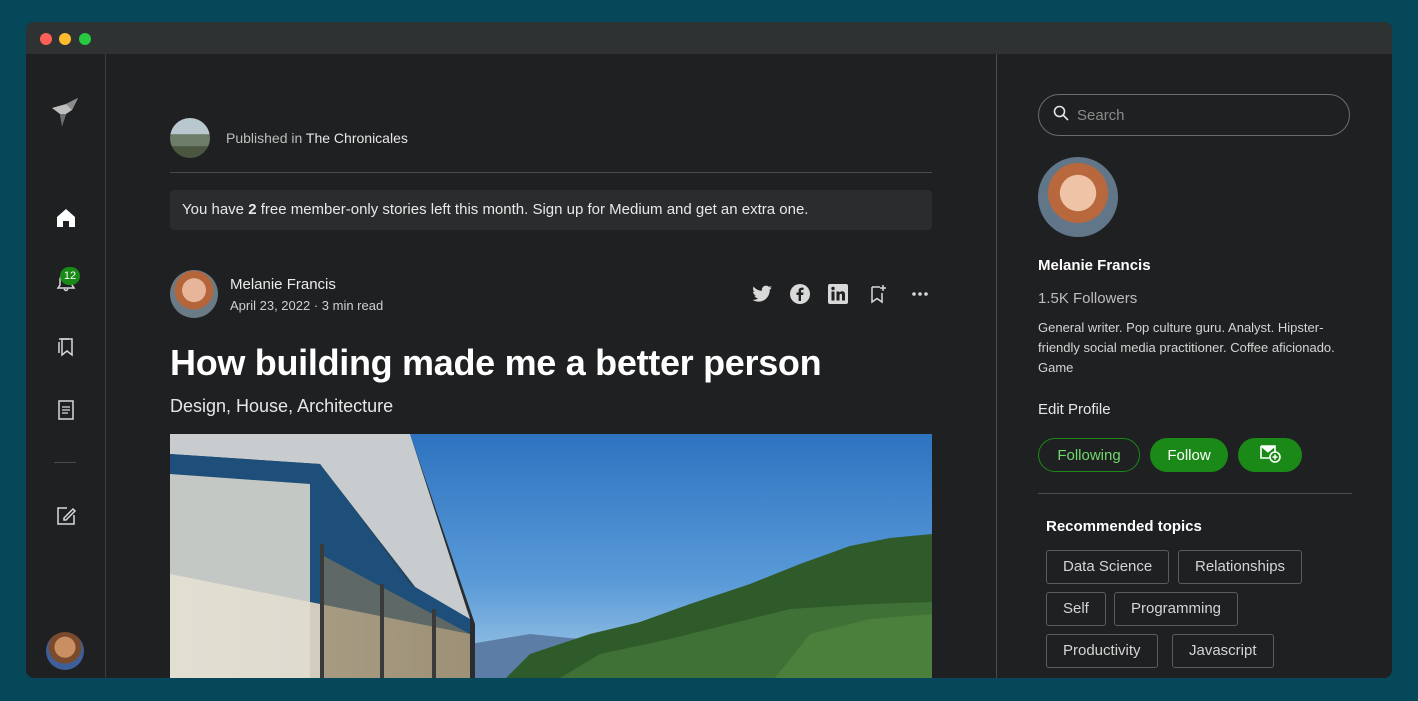 This screenshot has height=701, width=1418. I want to click on topic-chip-programming: Programming, so click(1176, 609).